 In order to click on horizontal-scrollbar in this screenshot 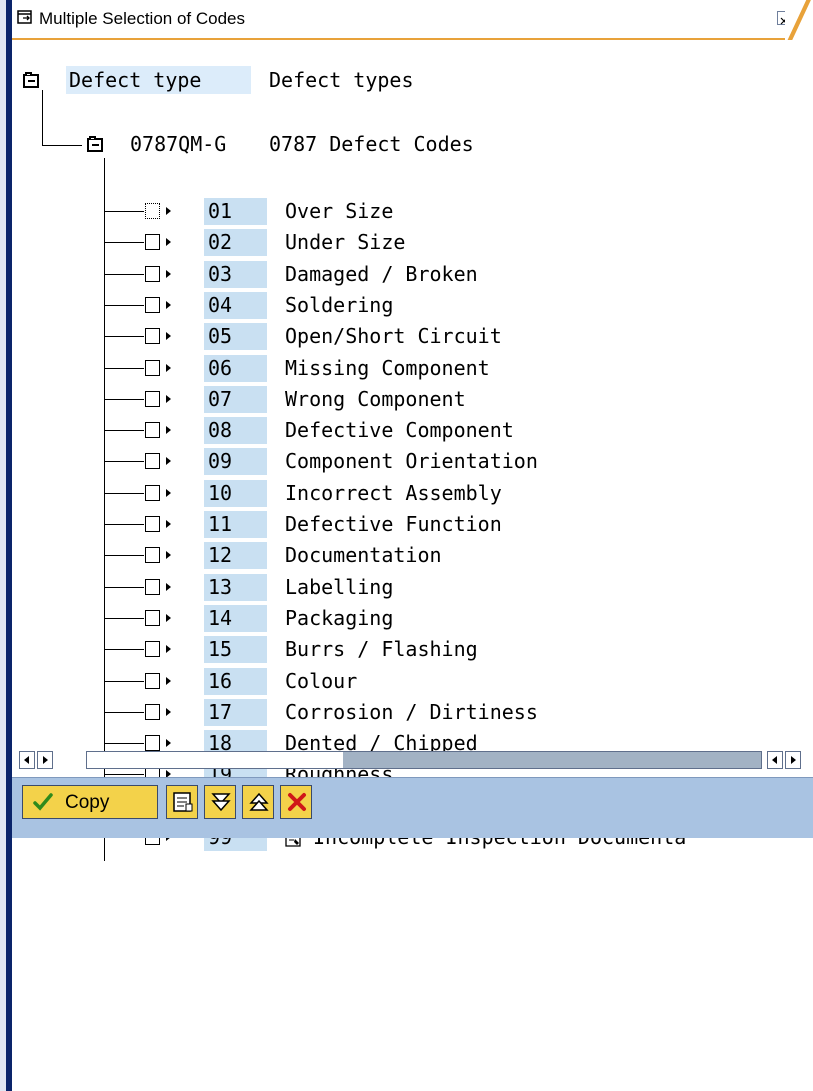, I will do `click(412, 760)`.